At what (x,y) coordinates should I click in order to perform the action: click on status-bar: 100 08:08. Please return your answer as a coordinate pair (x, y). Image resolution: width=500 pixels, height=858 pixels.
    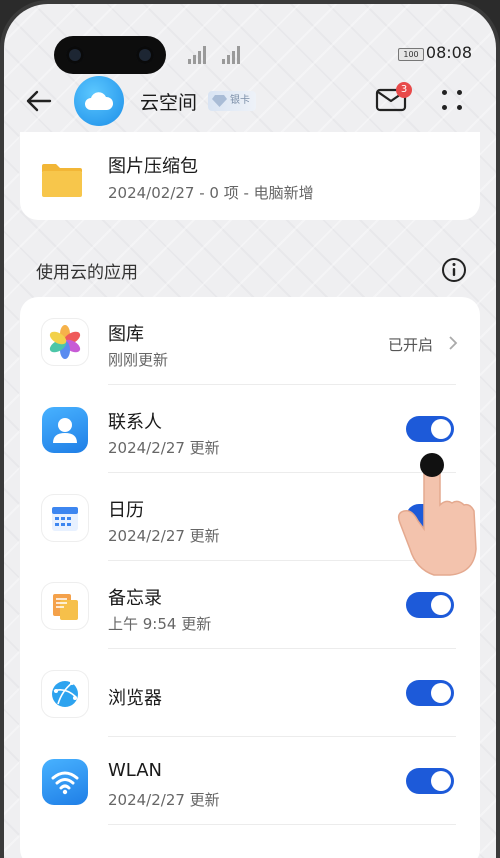
    Looking at the image, I should click on (250, 54).